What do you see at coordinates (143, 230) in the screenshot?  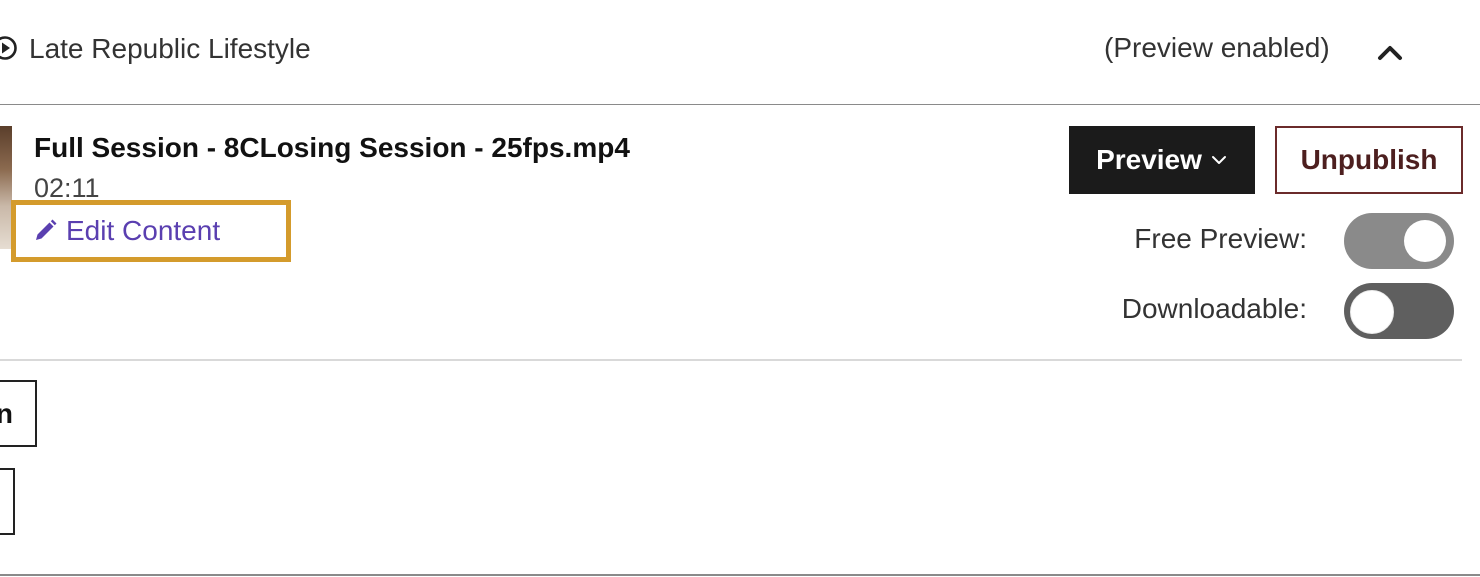 I see `edit-content-label: Edit Content` at bounding box center [143, 230].